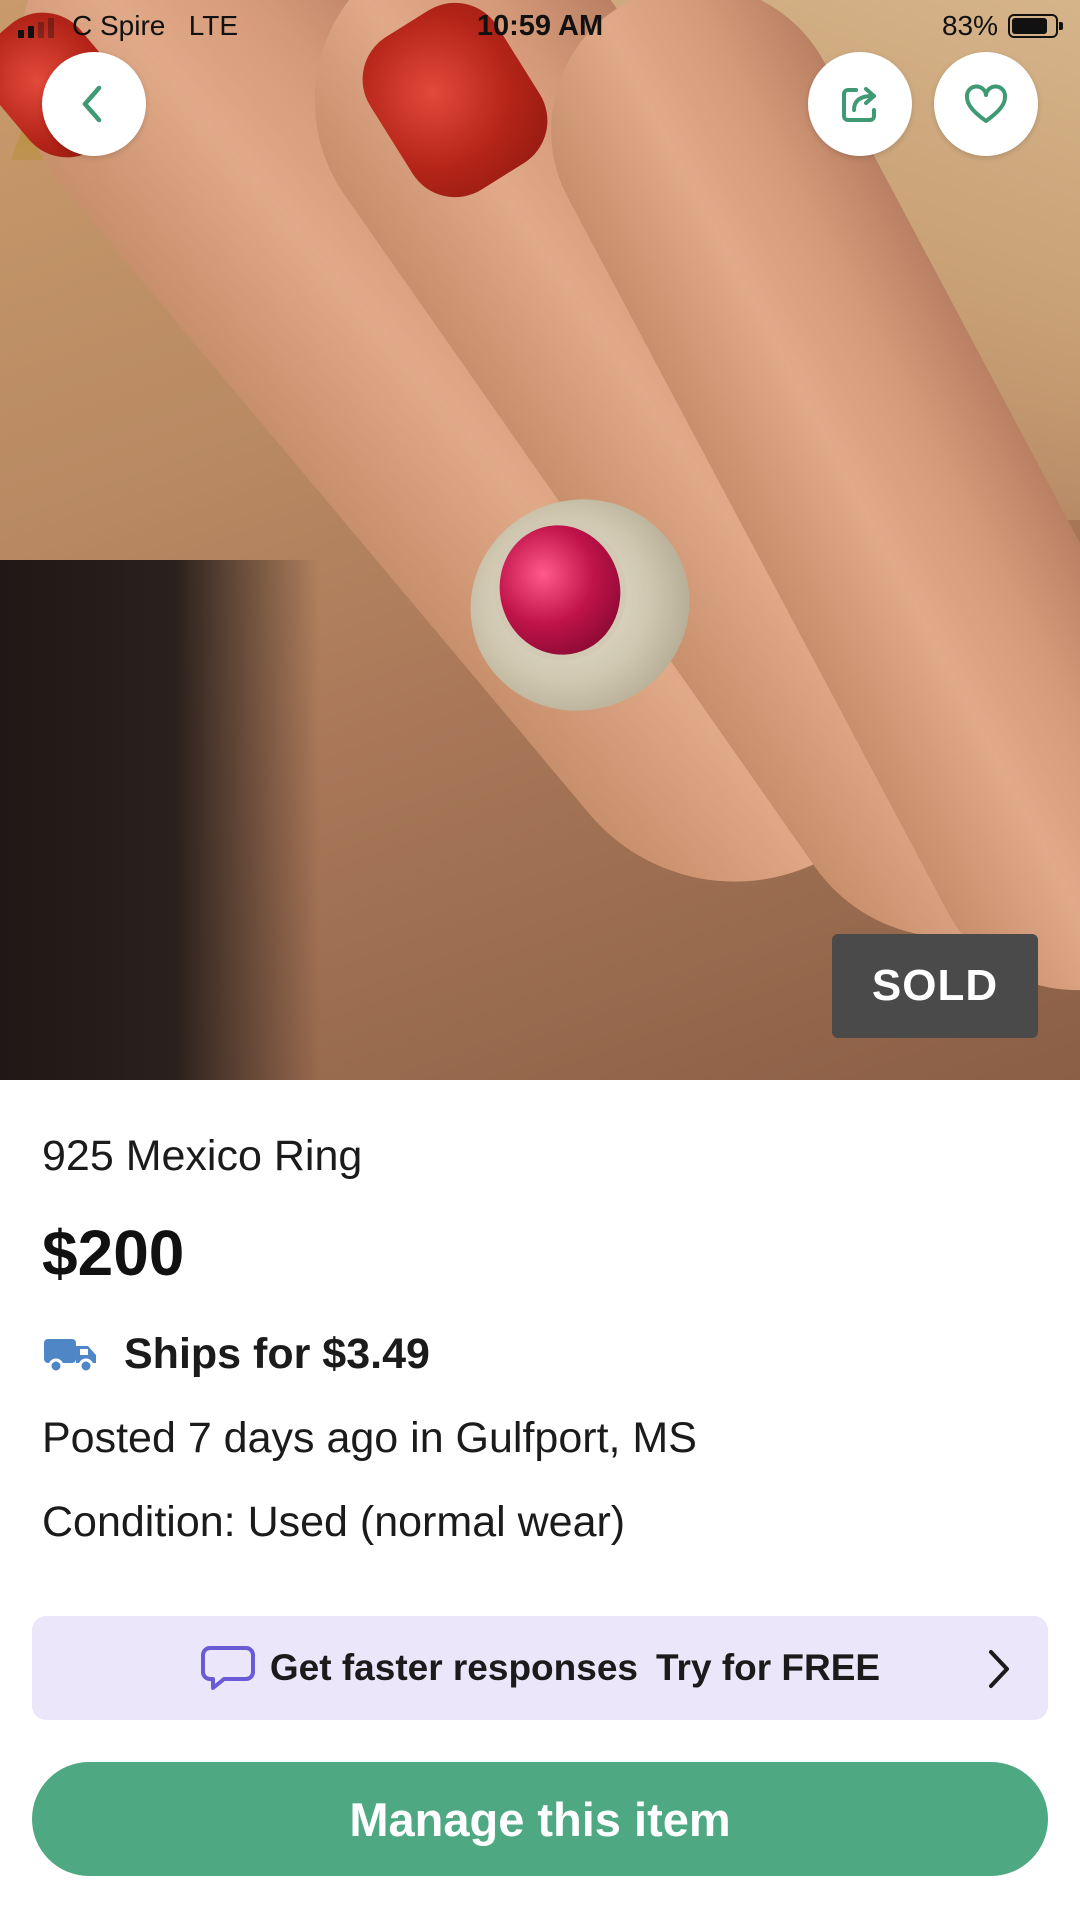  I want to click on item-title: 925 Mexico Ring, so click(202, 1156).